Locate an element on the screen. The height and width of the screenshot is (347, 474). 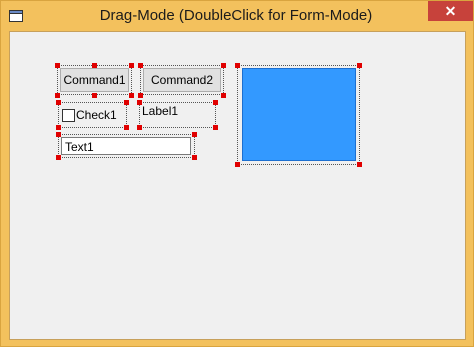
title-bar: Drag-Mode (DoubleClick for Form-Mode) ✕ is located at coordinates (237, 15).